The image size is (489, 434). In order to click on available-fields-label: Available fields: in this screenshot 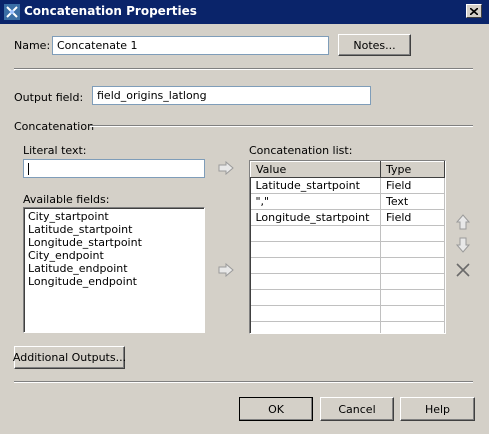, I will do `click(66, 199)`.